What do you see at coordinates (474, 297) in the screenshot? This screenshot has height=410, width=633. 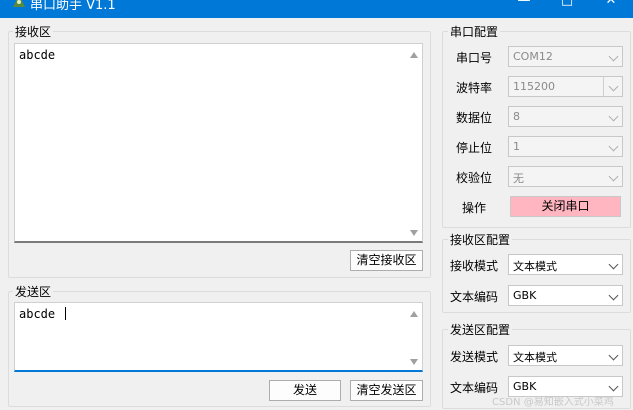 I see `receive-encoding-label: 文本编码` at bounding box center [474, 297].